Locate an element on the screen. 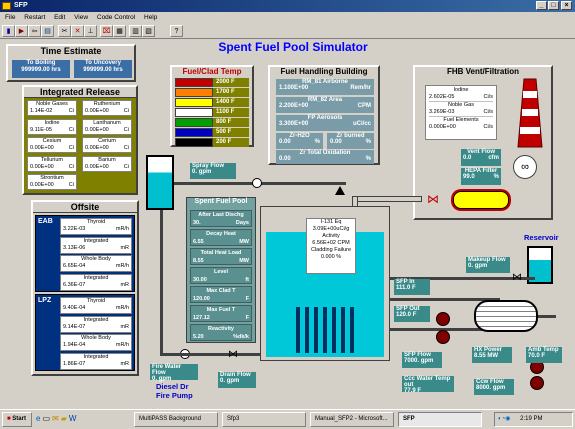  vent-valve-icon: ⋈ is located at coordinates (435, 199).